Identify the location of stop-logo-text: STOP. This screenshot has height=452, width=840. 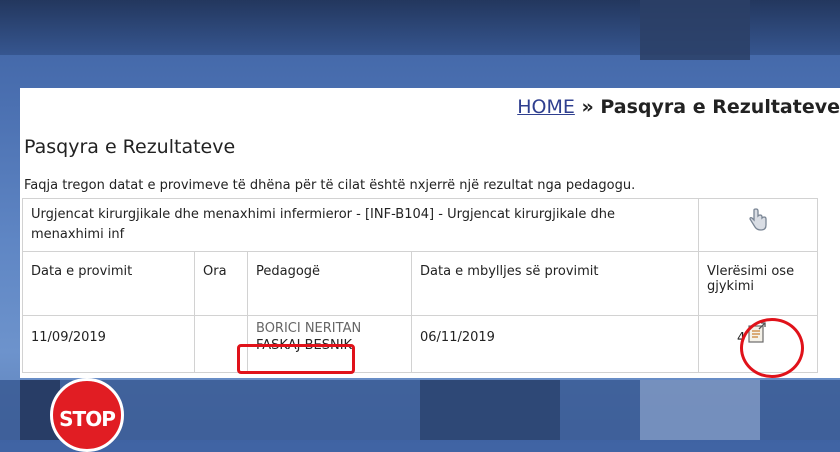
(87, 419).